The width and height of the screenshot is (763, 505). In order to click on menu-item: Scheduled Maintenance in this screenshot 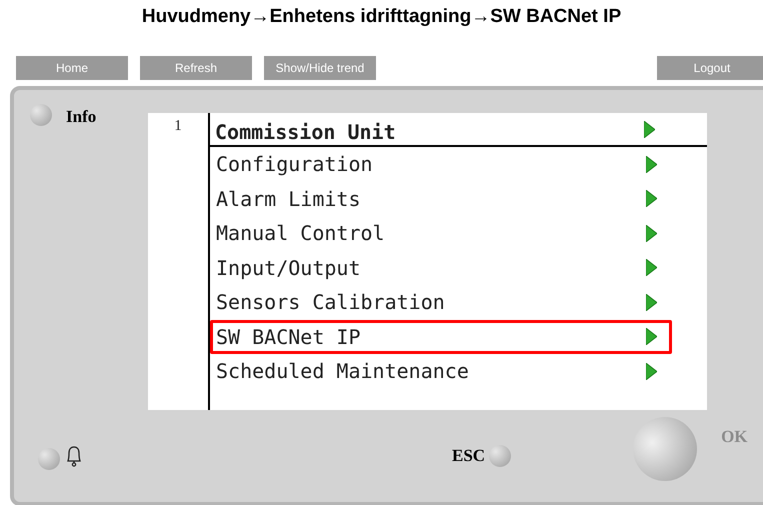, I will do `click(441, 371)`.